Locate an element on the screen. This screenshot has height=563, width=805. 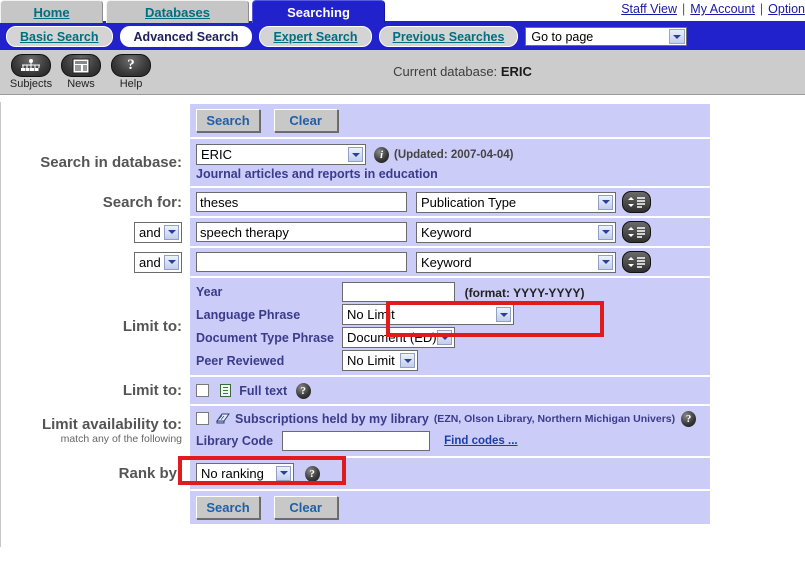
search-field-select-3: Keyword is located at coordinates (516, 262).